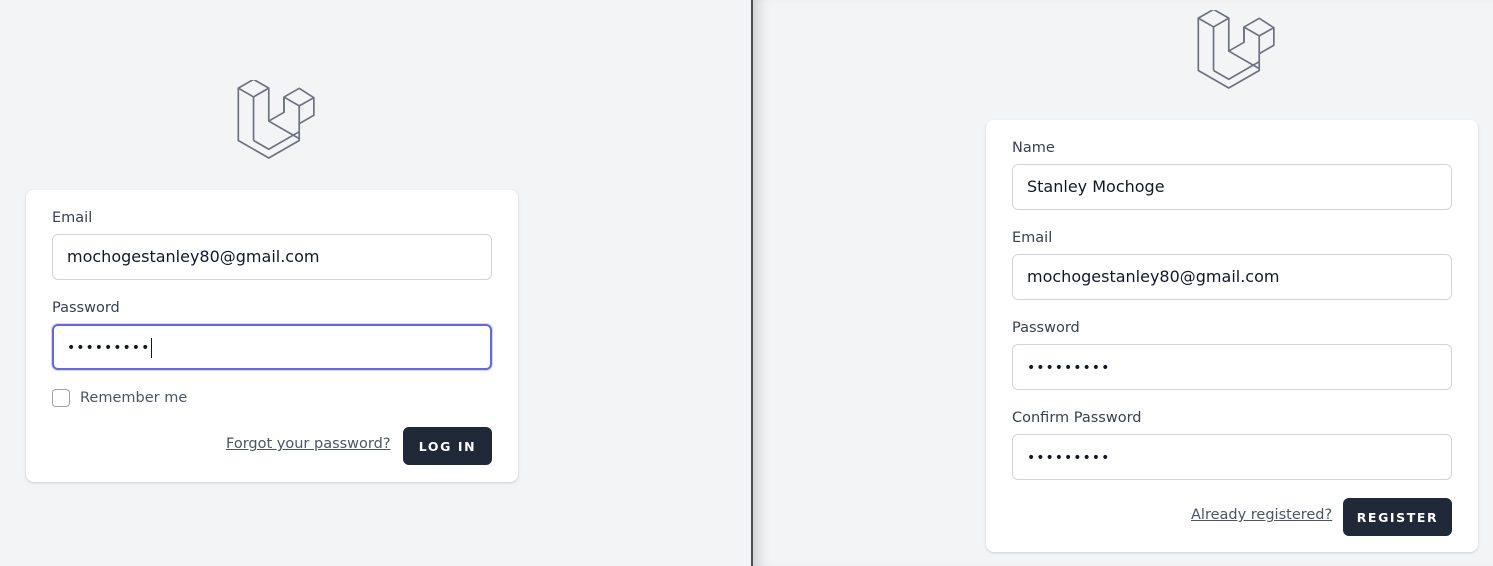 This screenshot has height=566, width=1493. I want to click on remember-label: Remember me, so click(134, 398).